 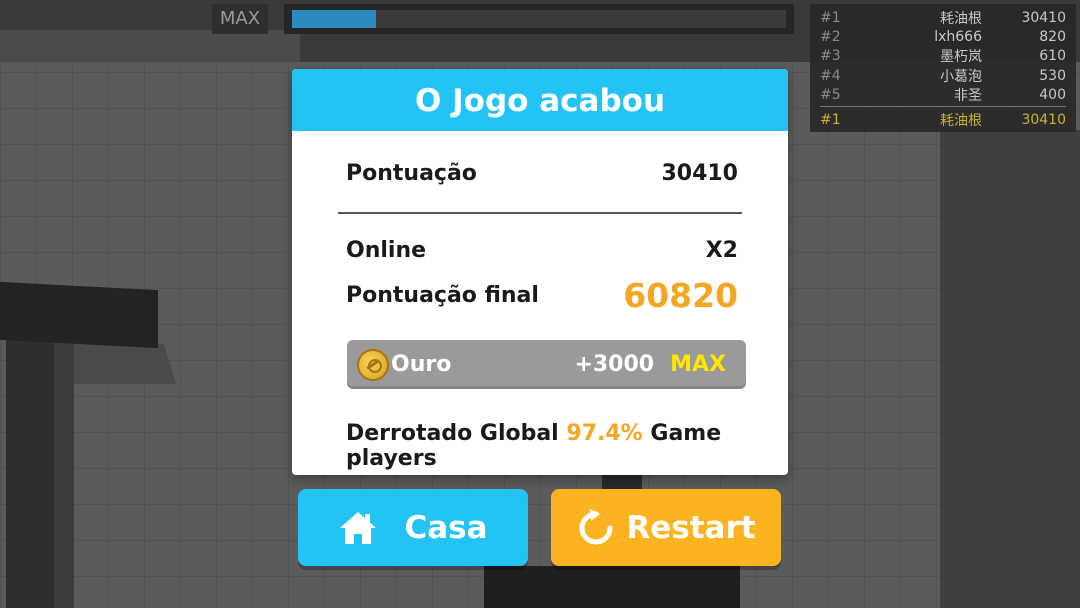 I want to click on online-row: Online X2, so click(x=542, y=250).